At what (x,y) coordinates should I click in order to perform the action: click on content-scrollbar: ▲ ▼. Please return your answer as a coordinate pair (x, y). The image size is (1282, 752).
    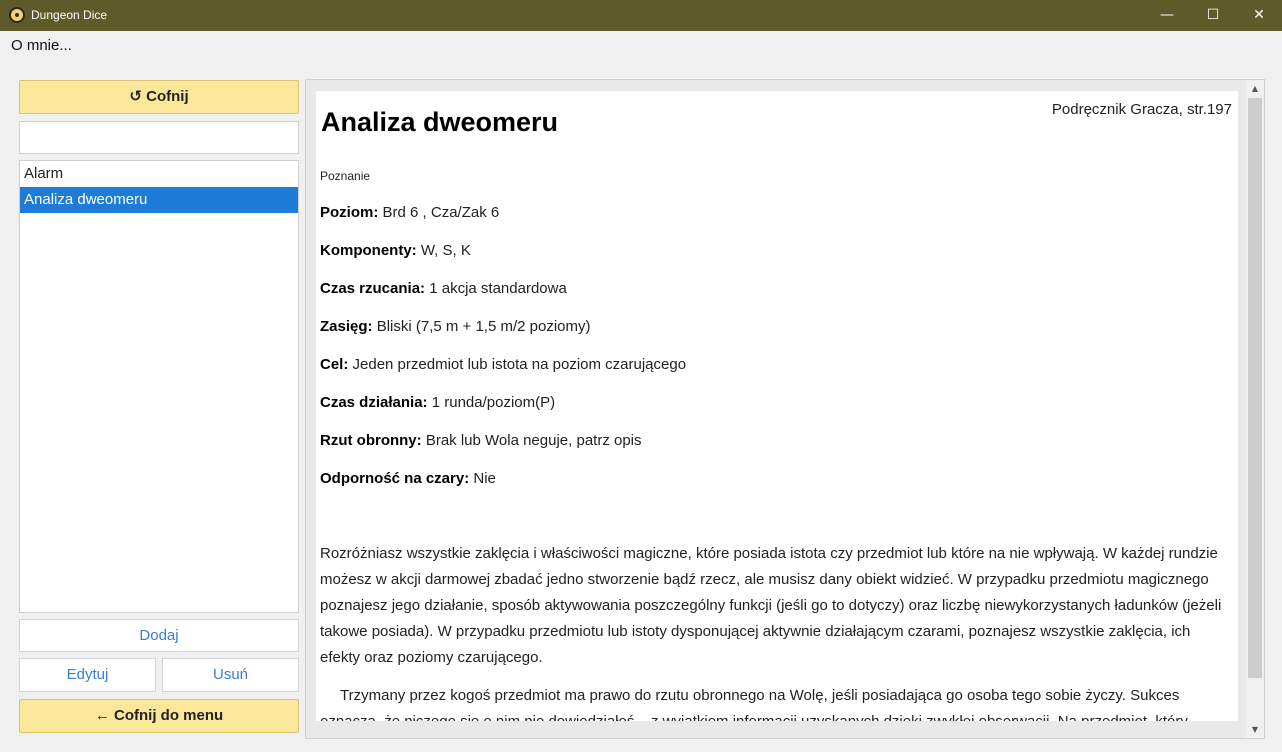
    Looking at the image, I should click on (1255, 409).